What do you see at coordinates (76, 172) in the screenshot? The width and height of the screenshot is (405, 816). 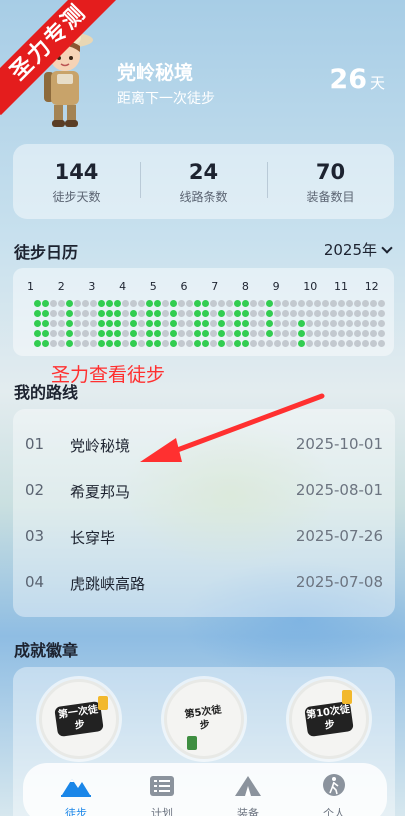 I see `stat-value: 144` at bounding box center [76, 172].